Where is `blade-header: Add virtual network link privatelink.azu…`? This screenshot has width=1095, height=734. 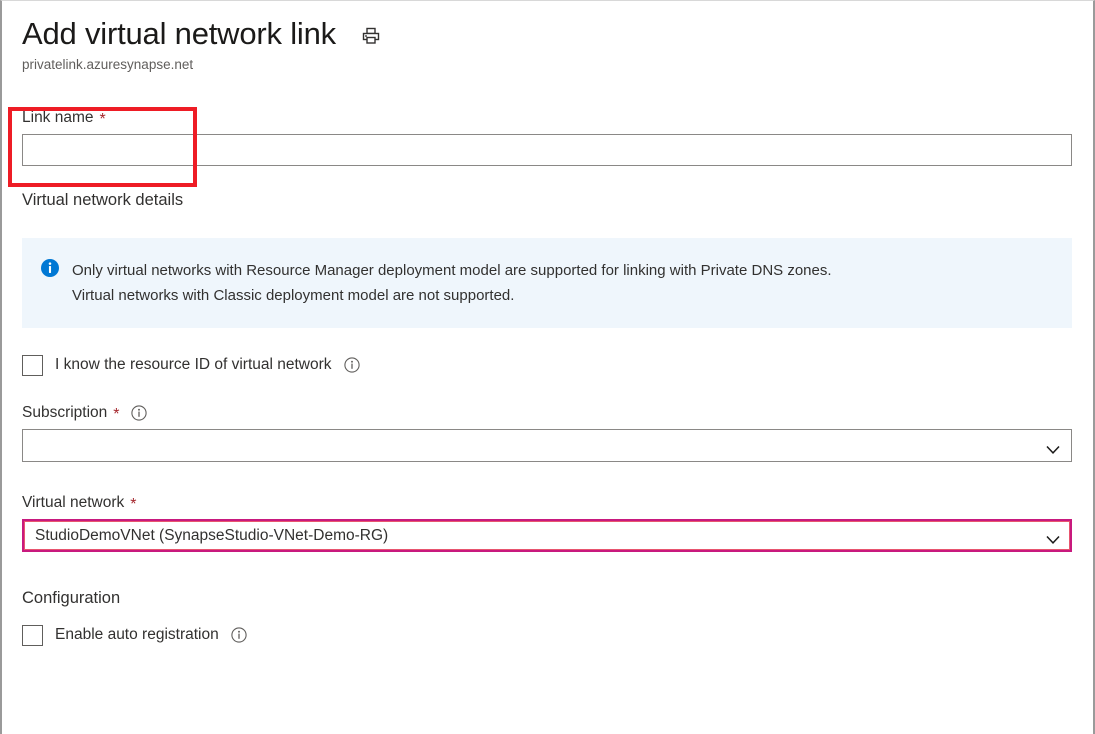
blade-header: Add virtual network link privatelink.azu… is located at coordinates (542, 44).